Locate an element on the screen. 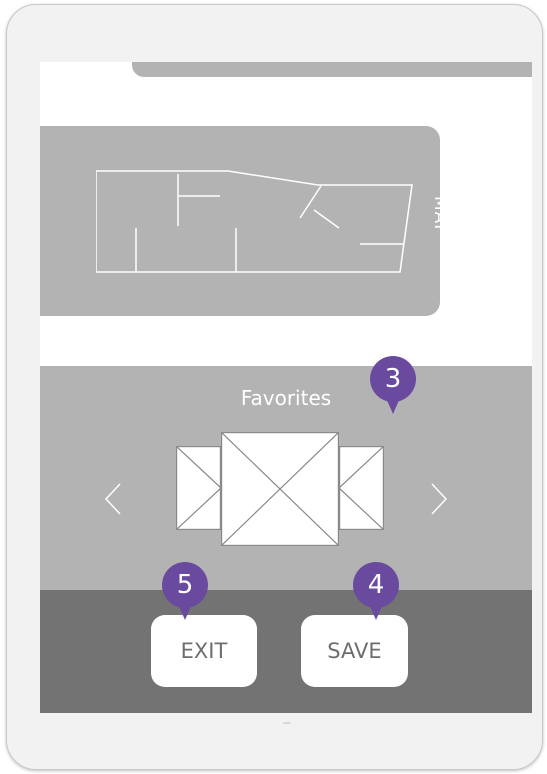 The width and height of the screenshot is (547, 774). exit-button: EXIT is located at coordinates (204, 651).